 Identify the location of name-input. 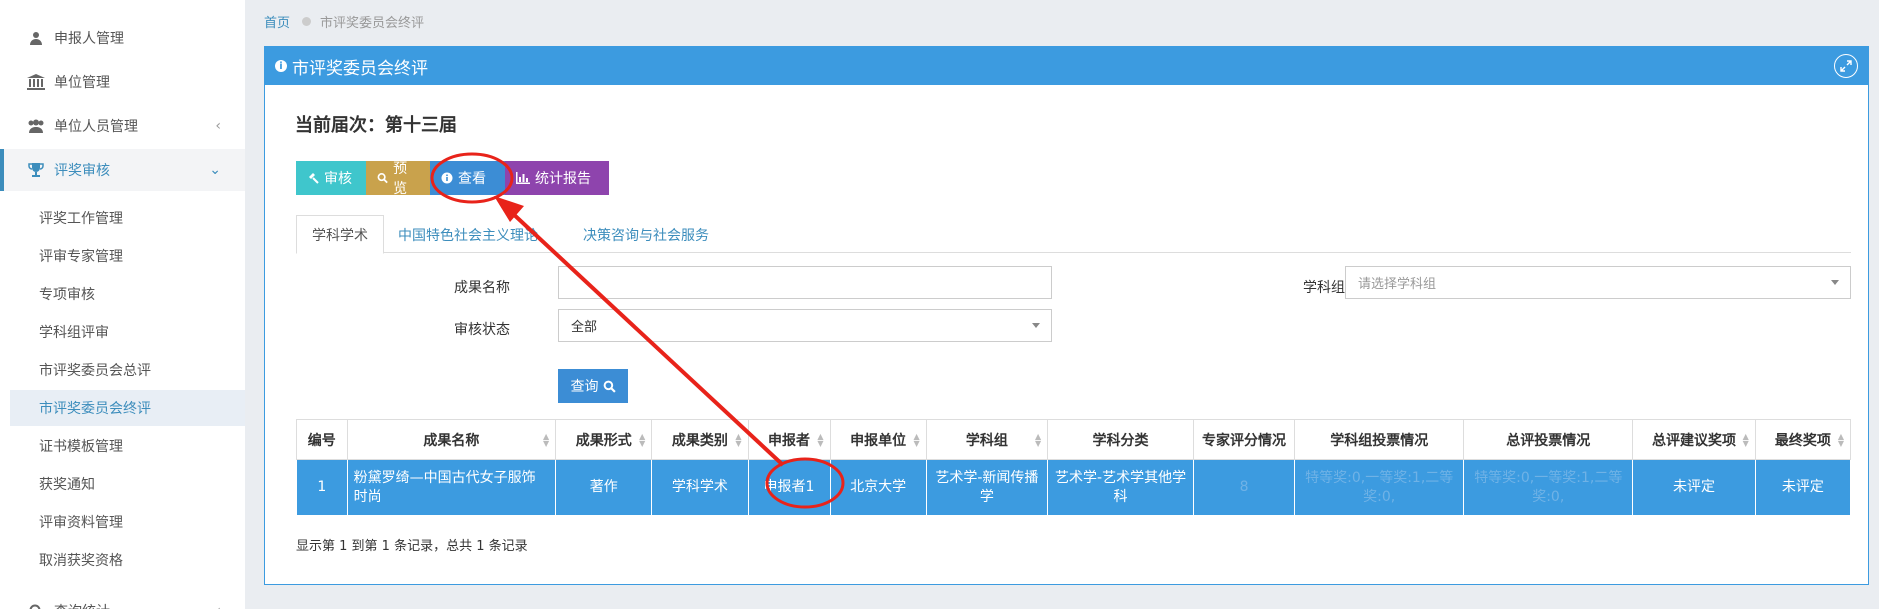
(805, 282).